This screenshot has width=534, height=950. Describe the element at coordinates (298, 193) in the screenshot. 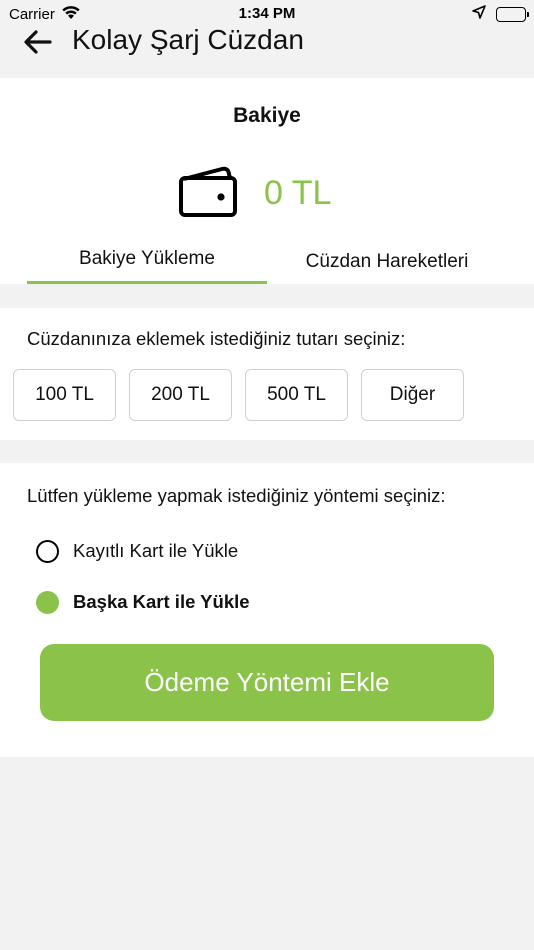

I see `balance-value: 0 TL` at that location.